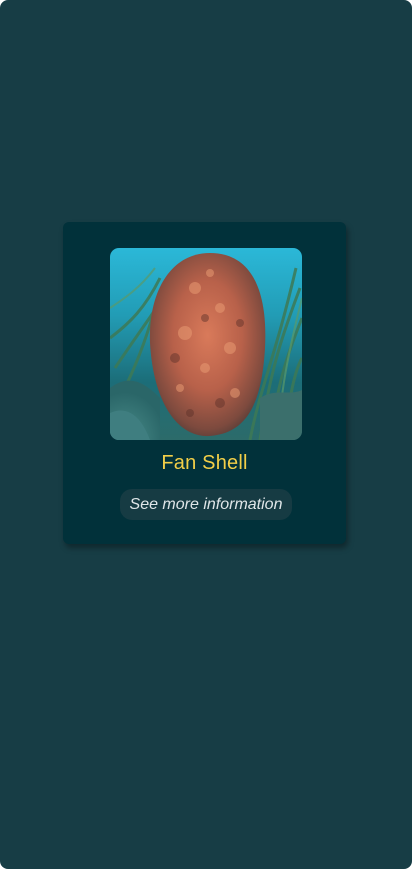 The width and height of the screenshot is (412, 869). I want to click on species-title: Fan Shell, so click(204, 463).